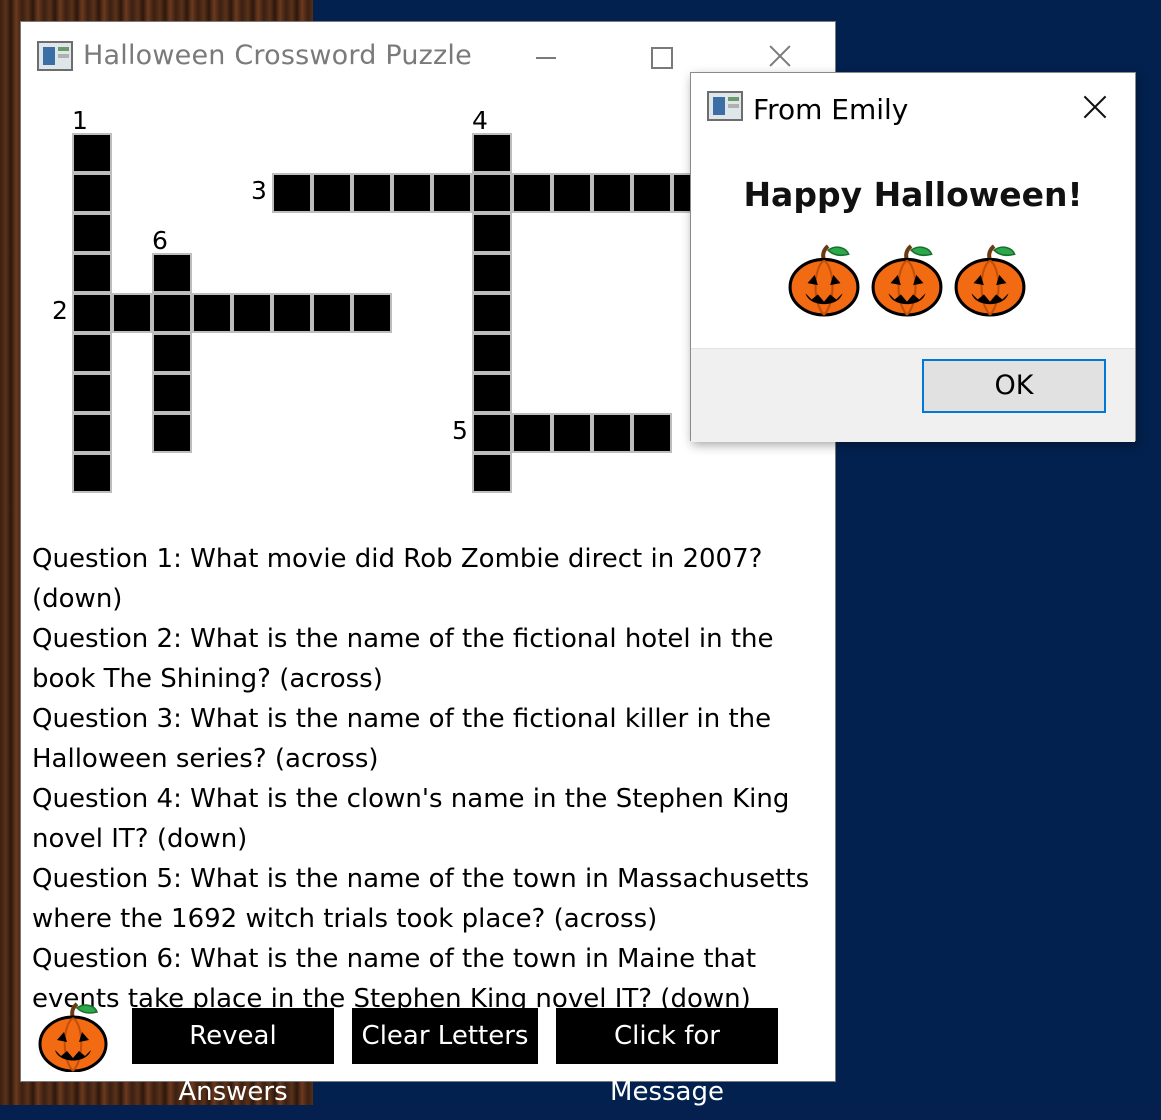  Describe the element at coordinates (913, 395) in the screenshot. I see `dialog-footer: OK` at that location.